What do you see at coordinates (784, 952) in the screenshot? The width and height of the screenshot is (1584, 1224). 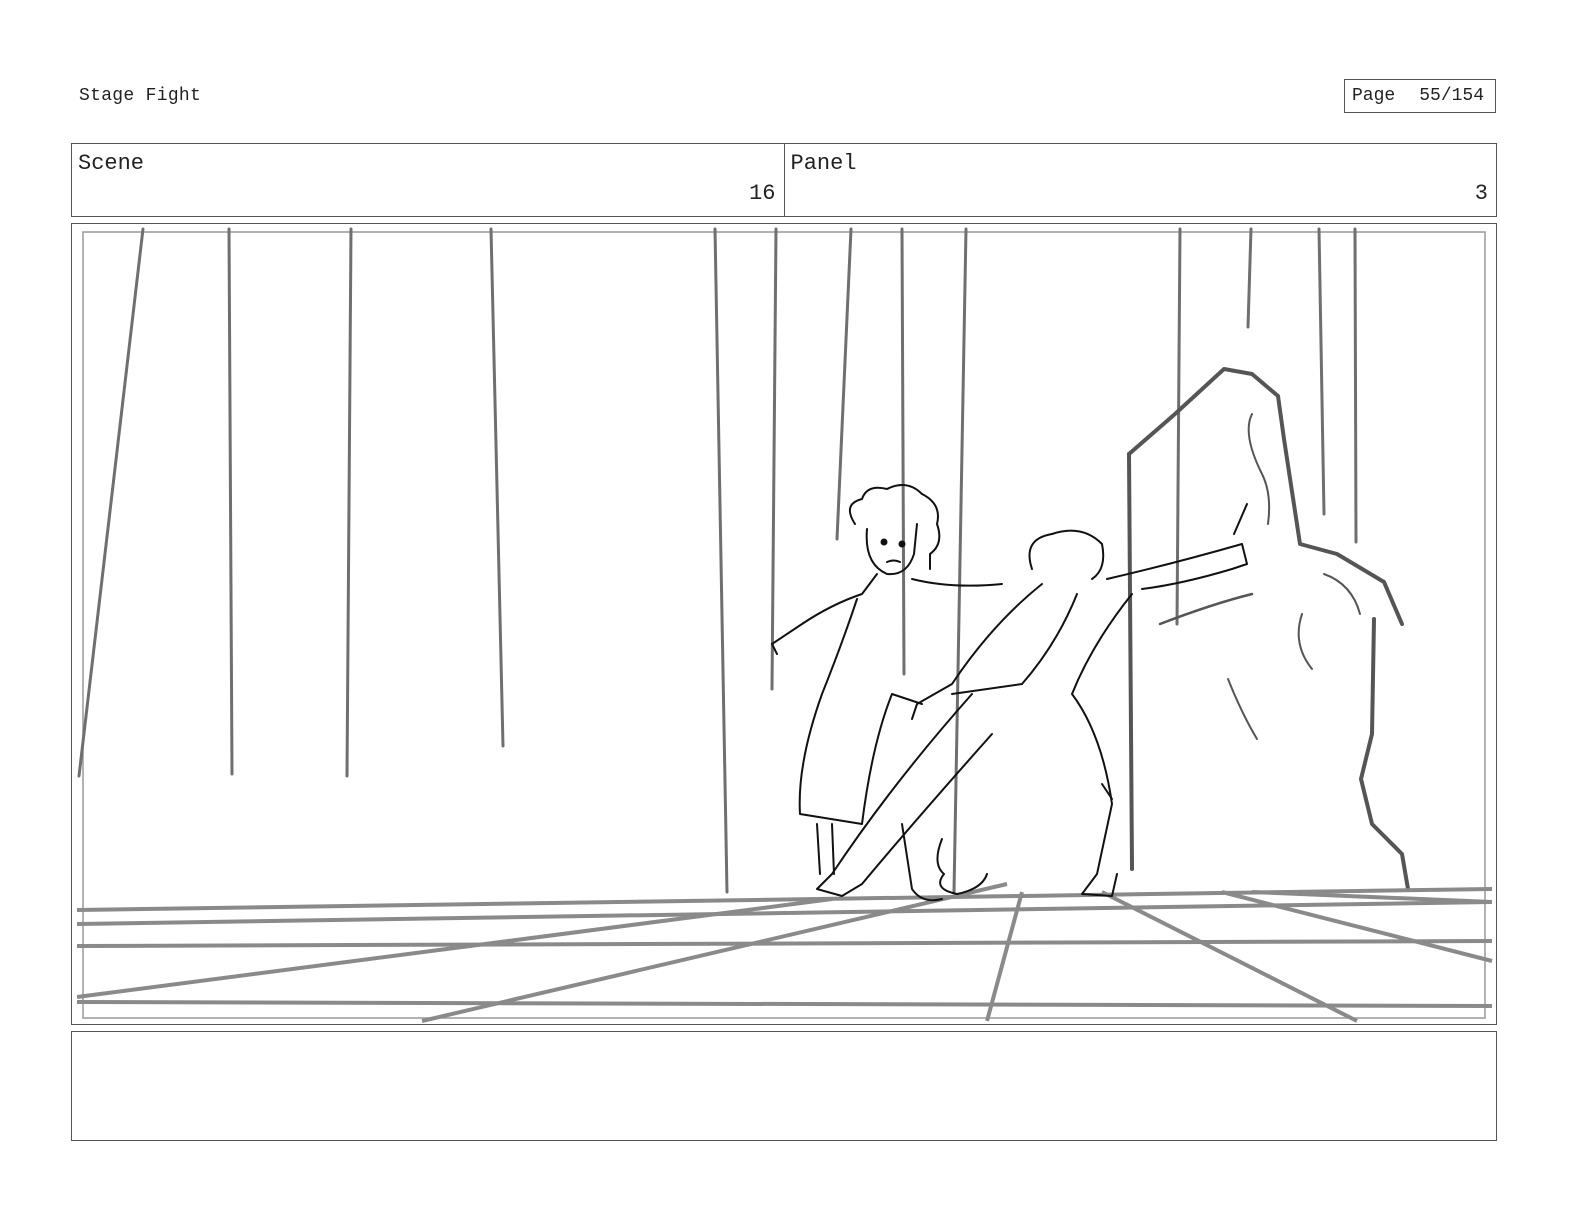 I see `stage-floor` at bounding box center [784, 952].